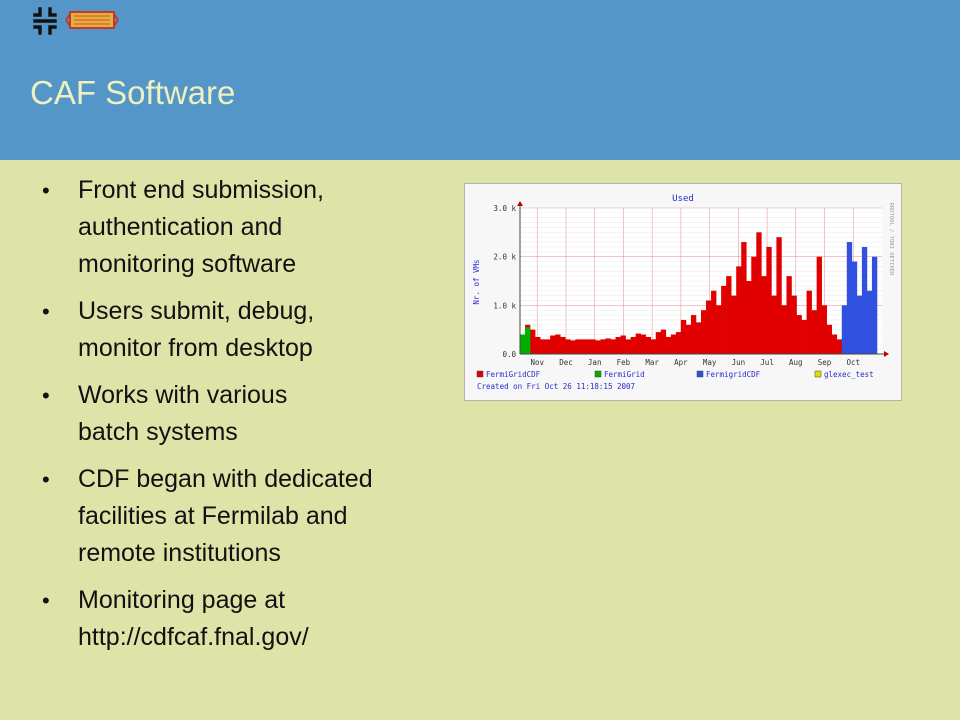 The height and width of the screenshot is (720, 960). Describe the element at coordinates (624, 362) in the screenshot. I see `x-tick-label: Feb` at that location.